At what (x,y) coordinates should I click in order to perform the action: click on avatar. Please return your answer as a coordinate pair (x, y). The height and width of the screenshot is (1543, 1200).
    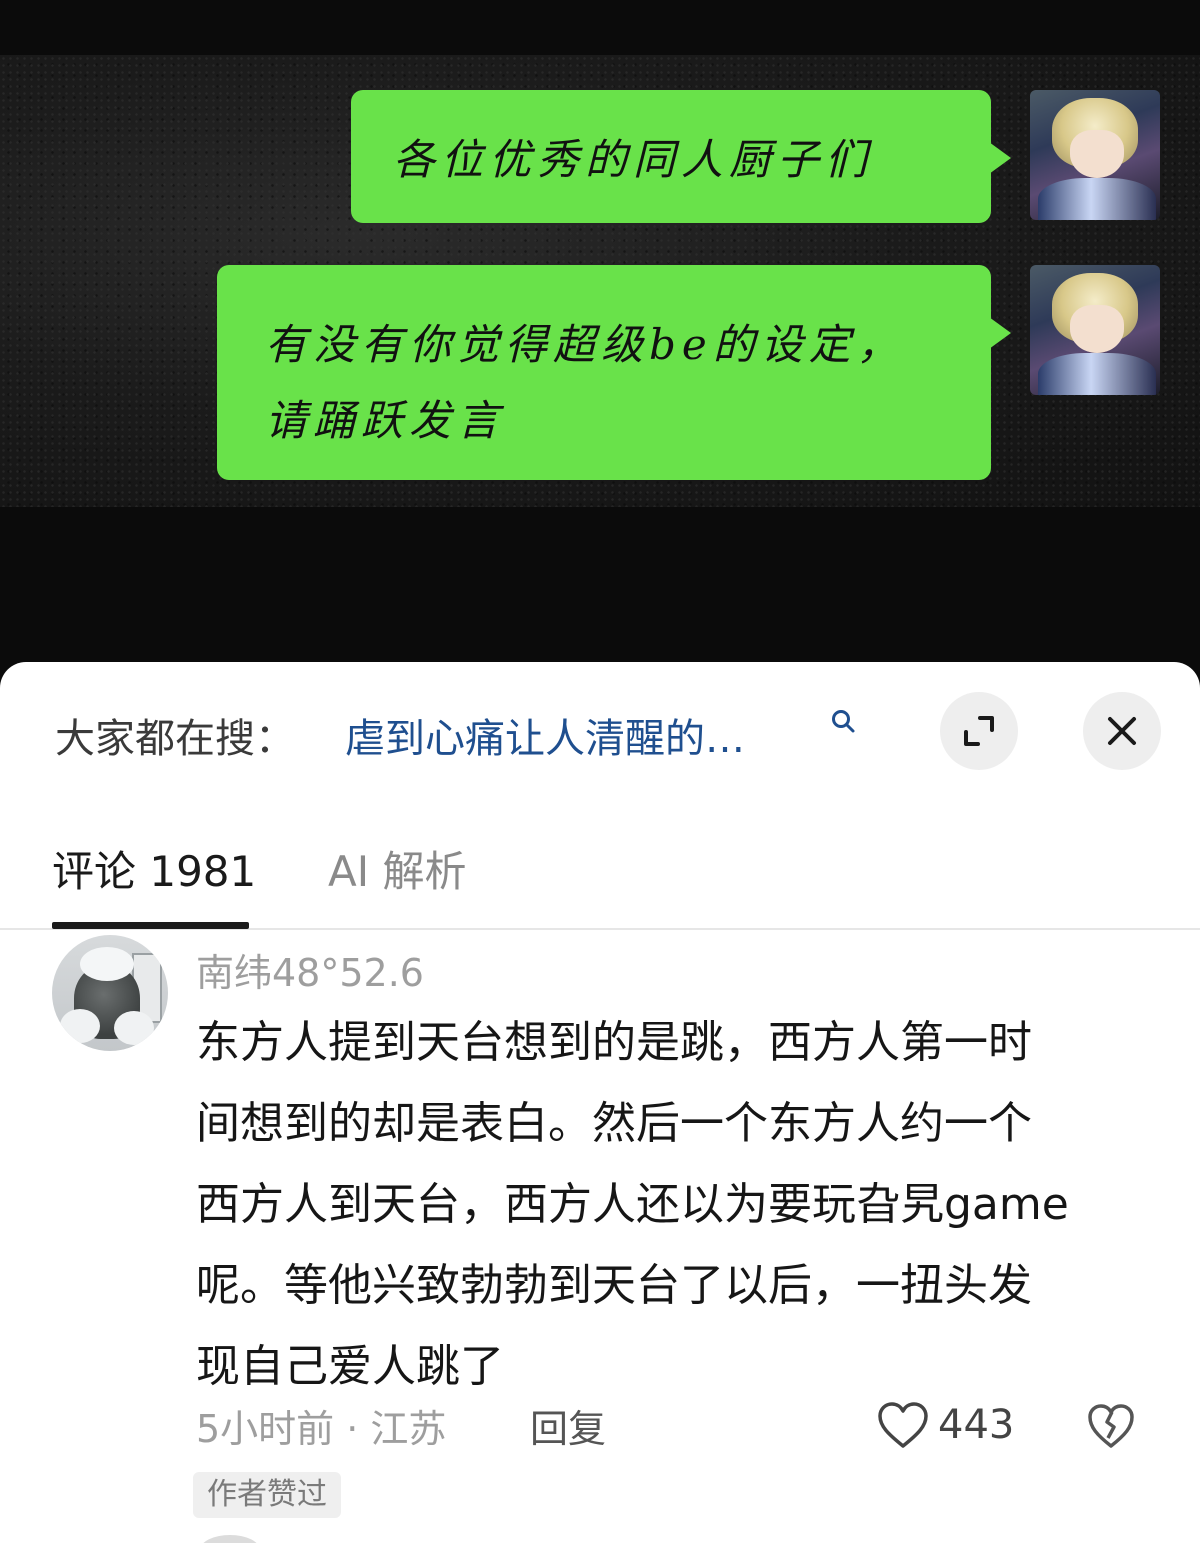
    Looking at the image, I should click on (110, 993).